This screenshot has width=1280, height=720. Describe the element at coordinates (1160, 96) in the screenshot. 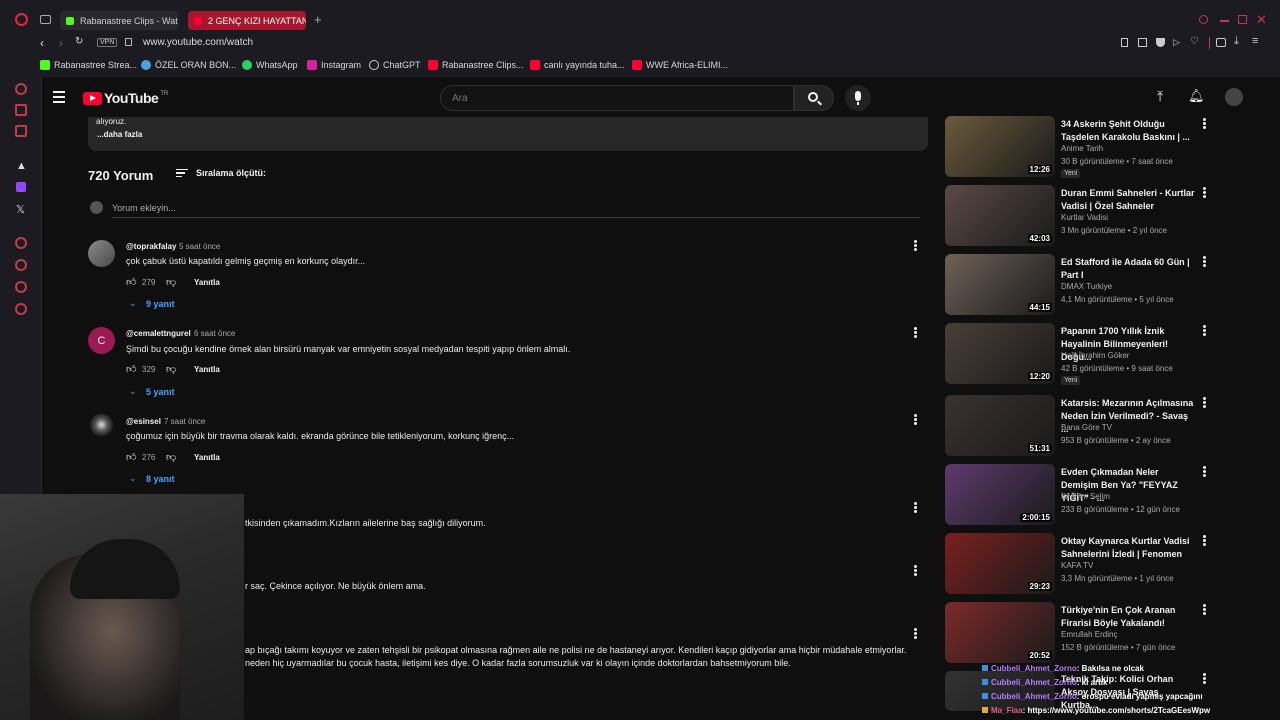

I see `create-upload-icon: ⤒` at that location.